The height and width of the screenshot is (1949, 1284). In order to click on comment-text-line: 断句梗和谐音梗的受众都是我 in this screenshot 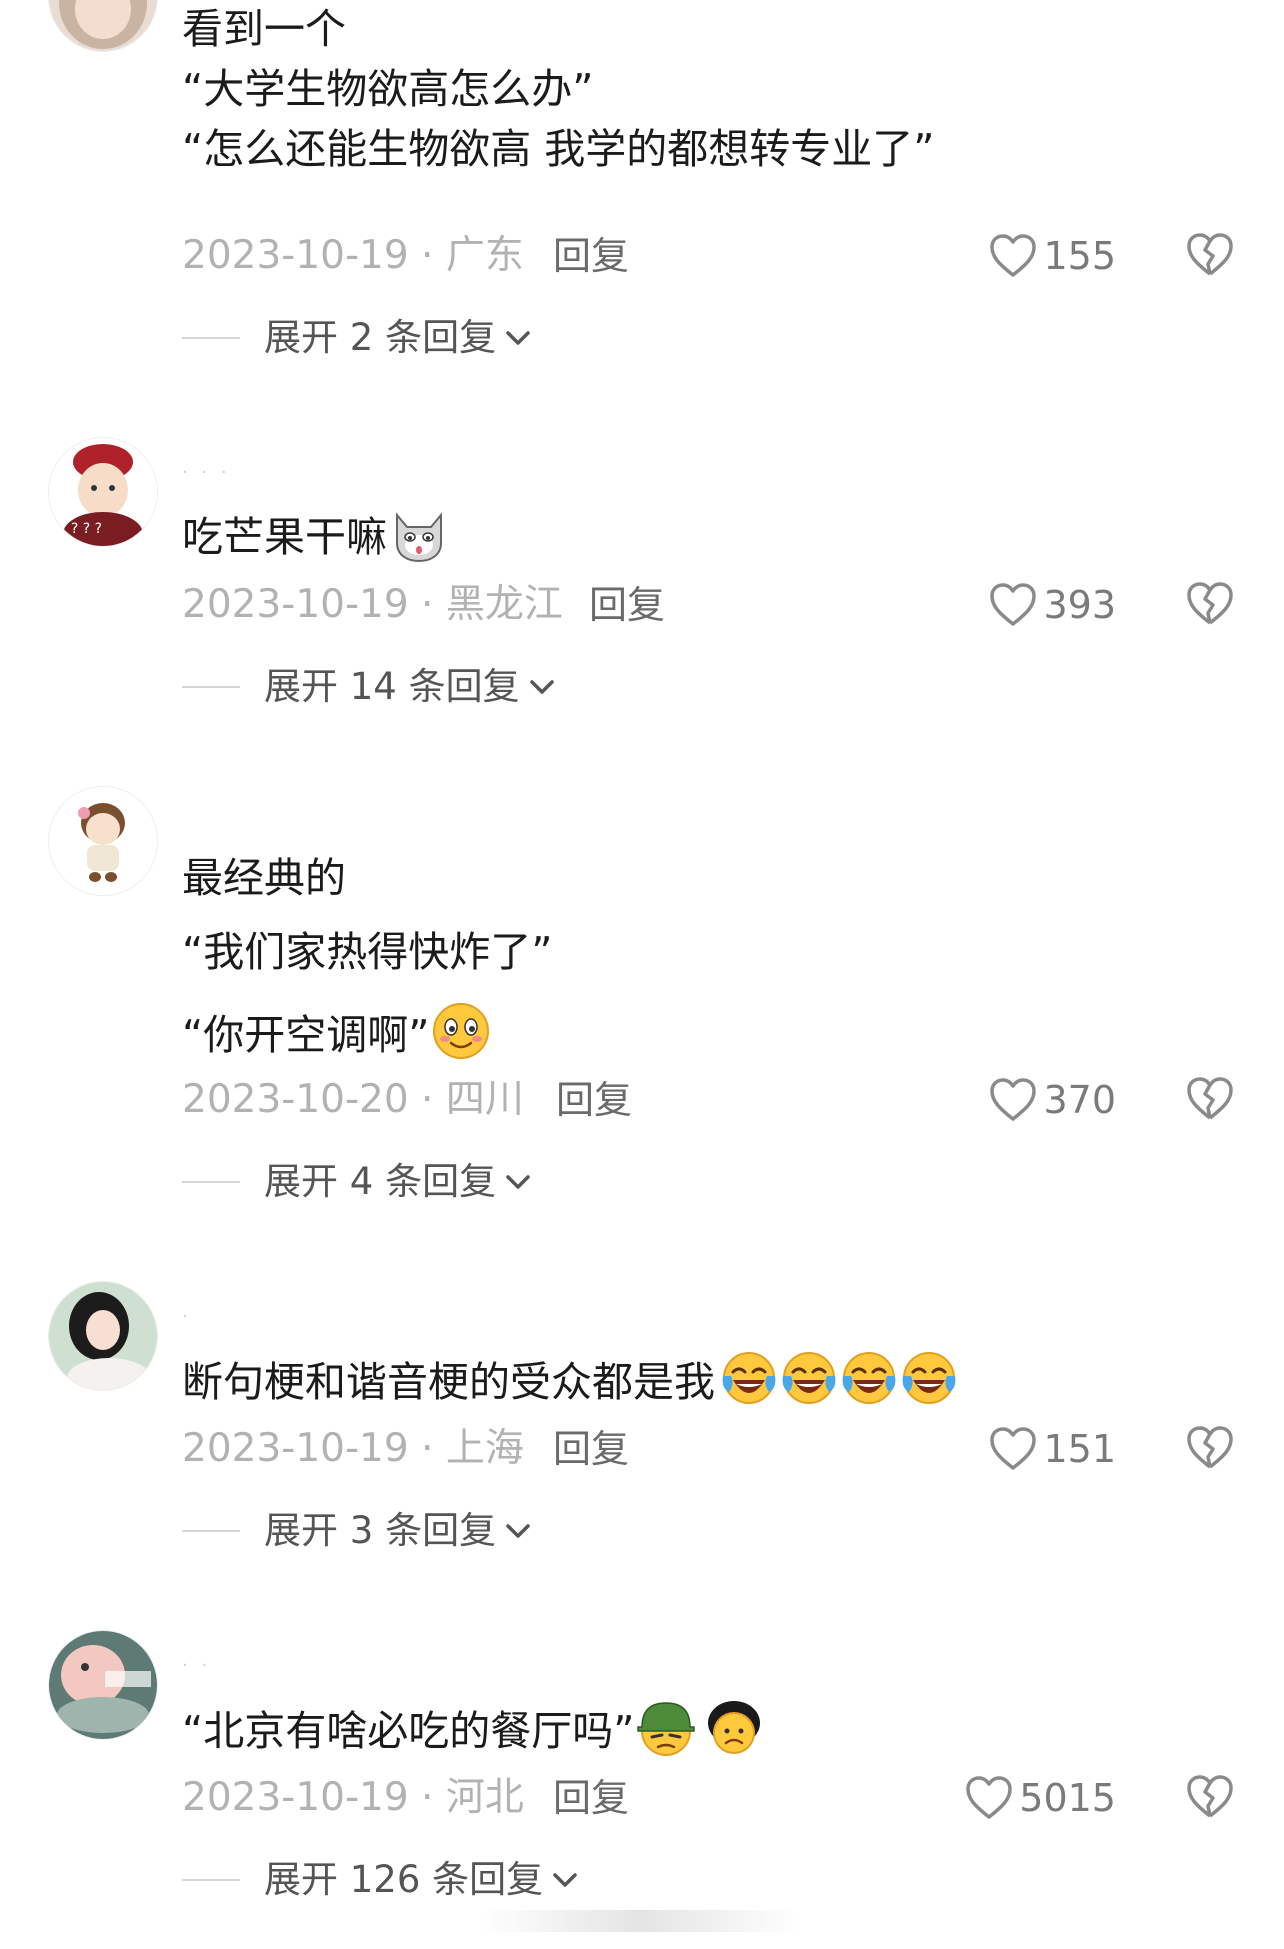, I will do `click(570, 1378)`.